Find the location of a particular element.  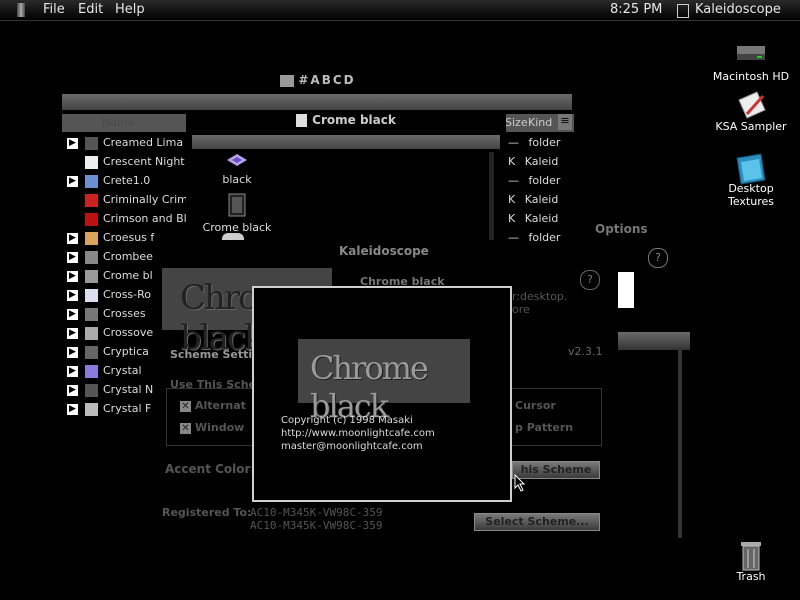

menu-file: File is located at coordinates (54, 9).